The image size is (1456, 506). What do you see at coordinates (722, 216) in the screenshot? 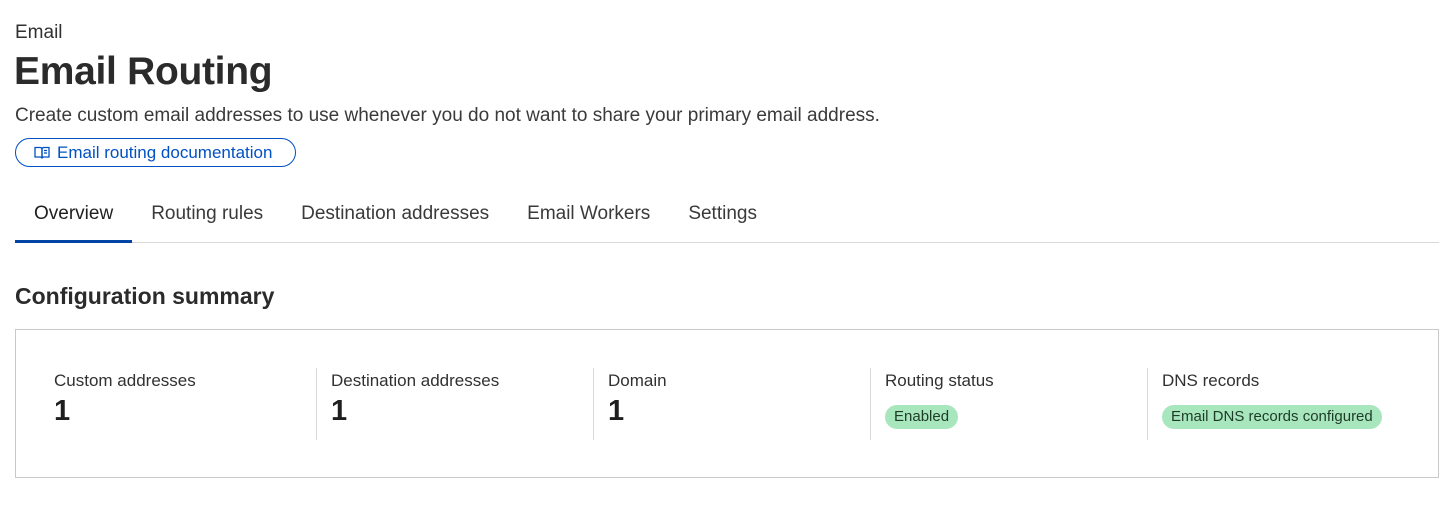
I see `tab-settings: Settings` at bounding box center [722, 216].